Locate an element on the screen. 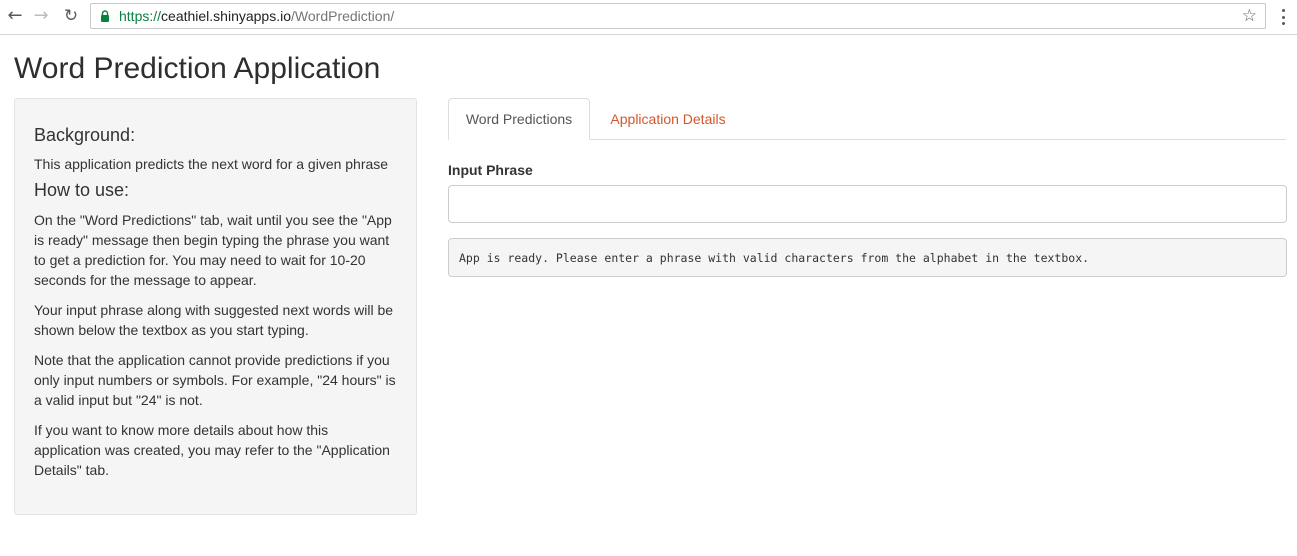  url-path: /WordPrediction/ is located at coordinates (343, 16).